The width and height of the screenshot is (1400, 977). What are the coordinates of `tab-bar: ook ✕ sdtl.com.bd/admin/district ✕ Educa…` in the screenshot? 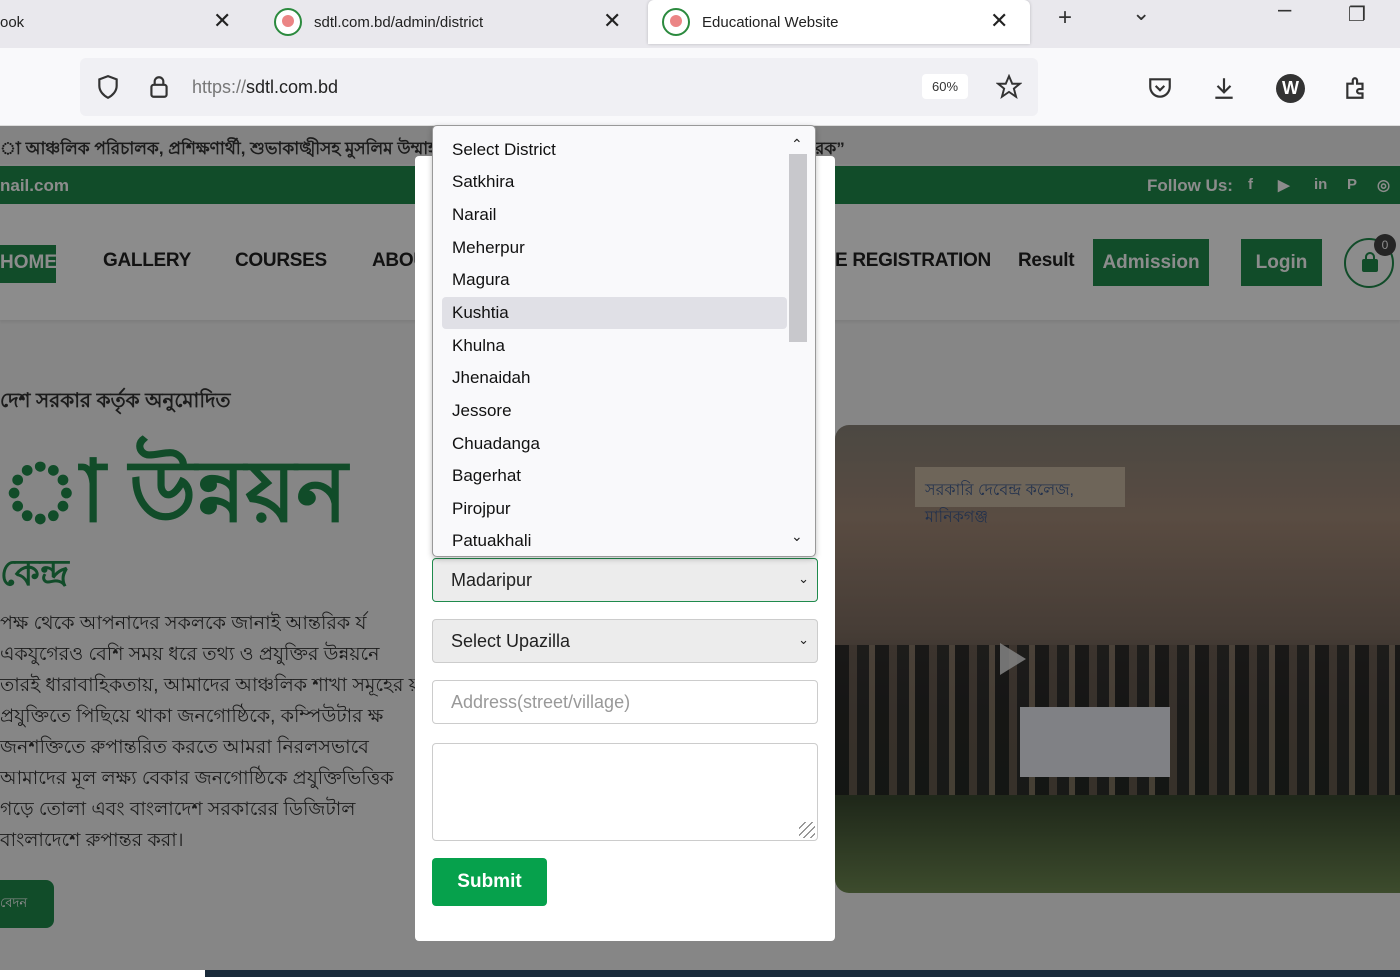 It's located at (700, 24).